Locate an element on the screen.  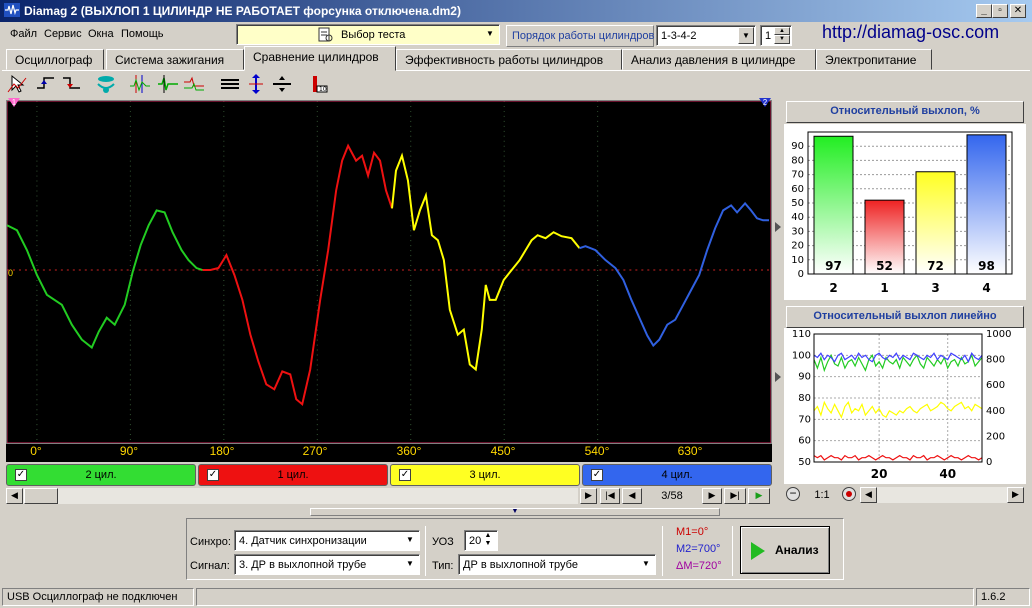
cylinder-1-toggle: ✓ 1 цил. is located at coordinates (293, 475).